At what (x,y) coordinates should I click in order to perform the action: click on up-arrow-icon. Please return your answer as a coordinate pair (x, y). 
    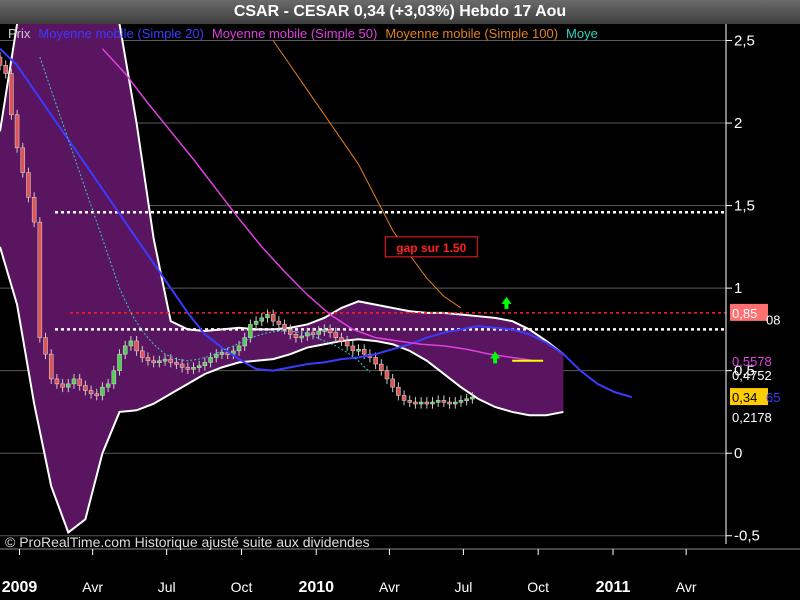
    Looking at the image, I should click on (506, 302).